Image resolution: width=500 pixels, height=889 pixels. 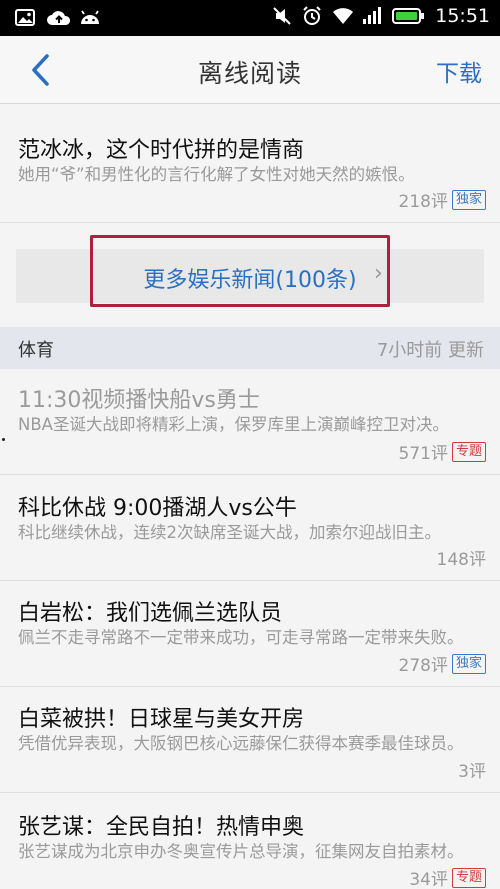 I want to click on comment-count: 278评, so click(x=423, y=666).